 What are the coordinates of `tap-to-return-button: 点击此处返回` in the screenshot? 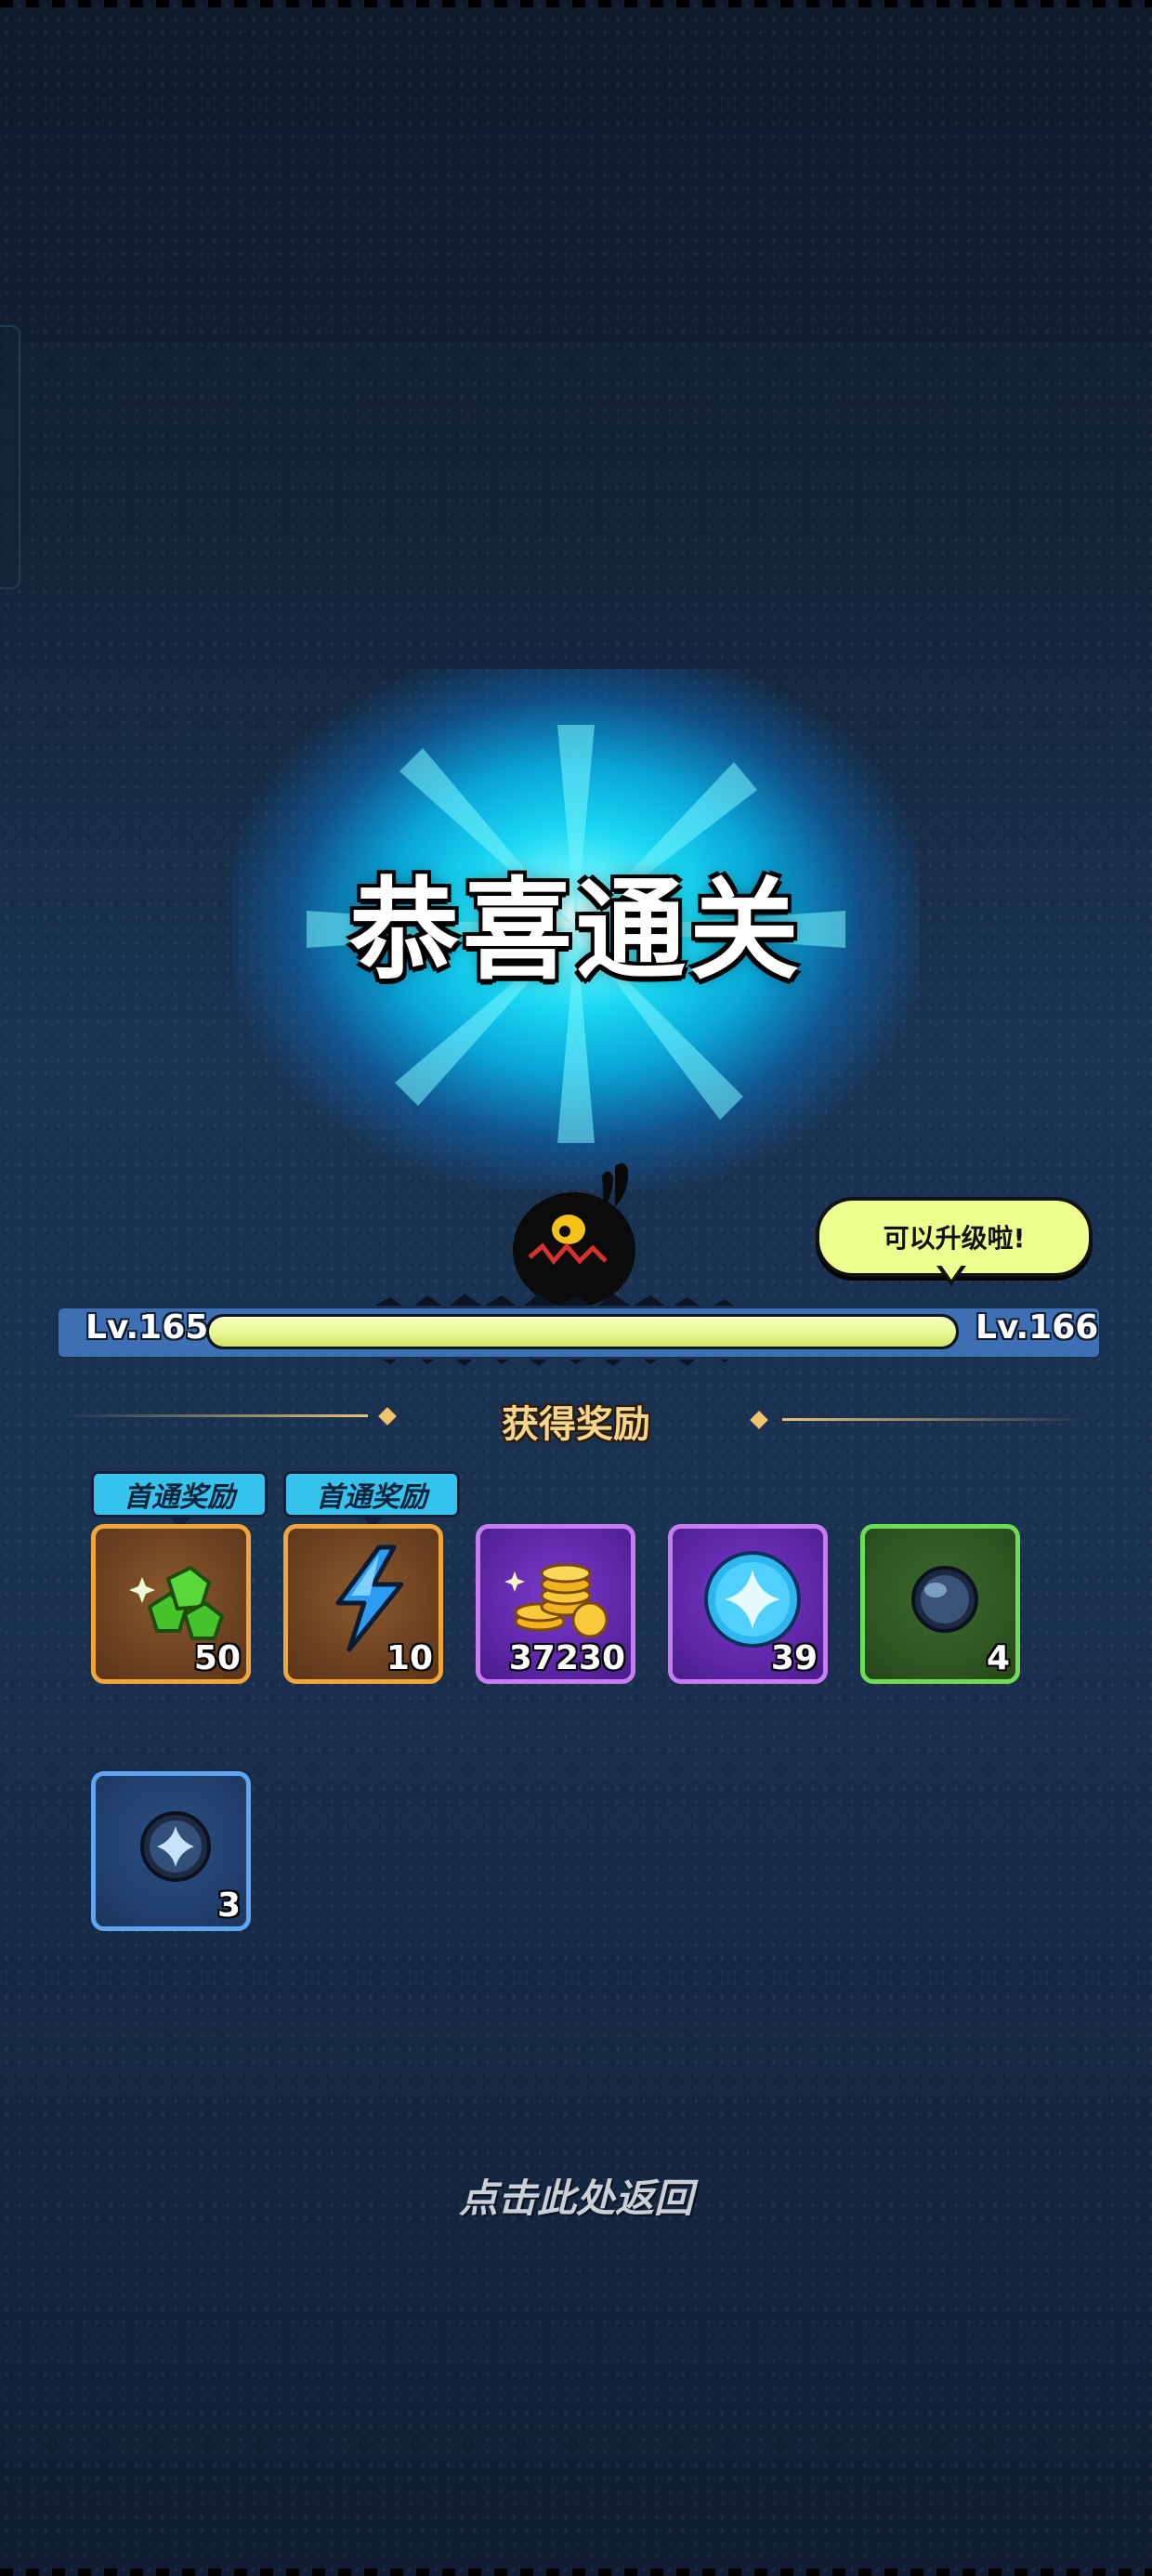 It's located at (576, 2195).